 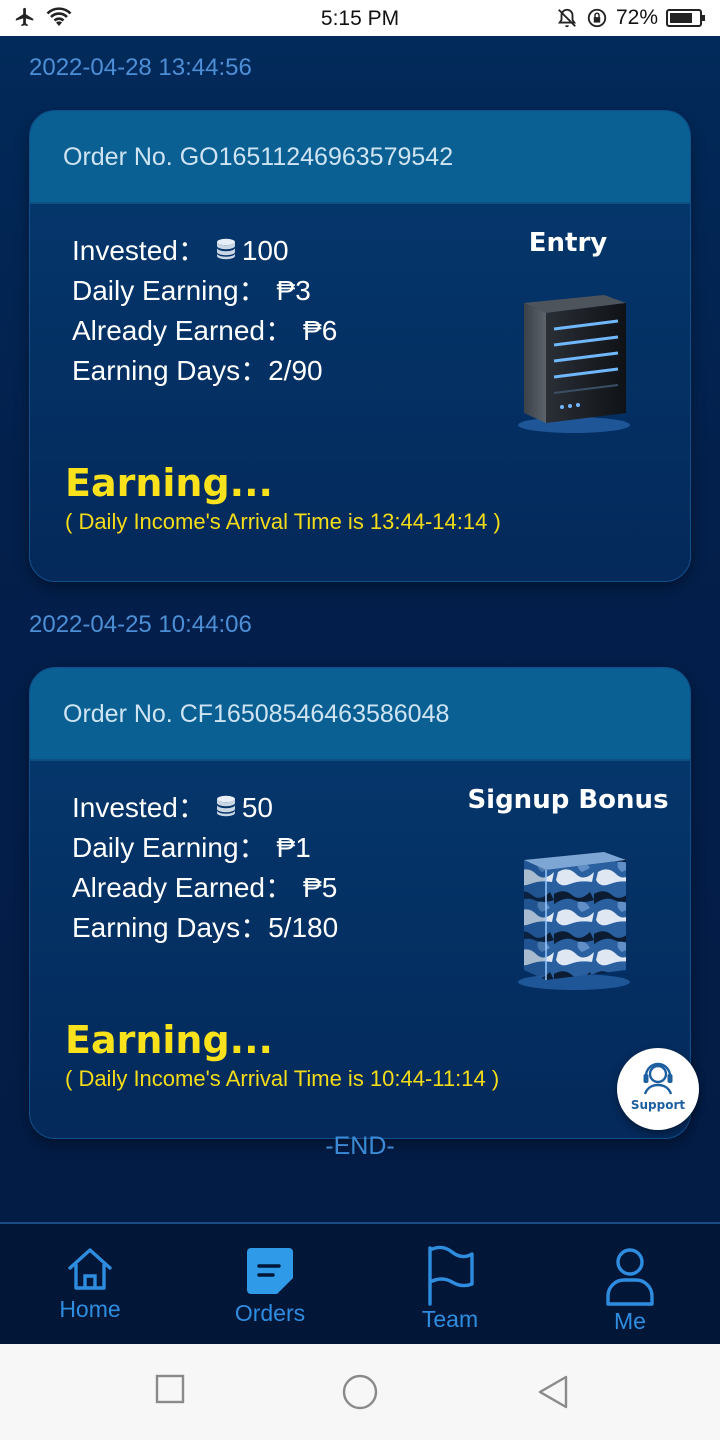 I want to click on order-card-header: Order No. GO16511246963579542, so click(x=360, y=157).